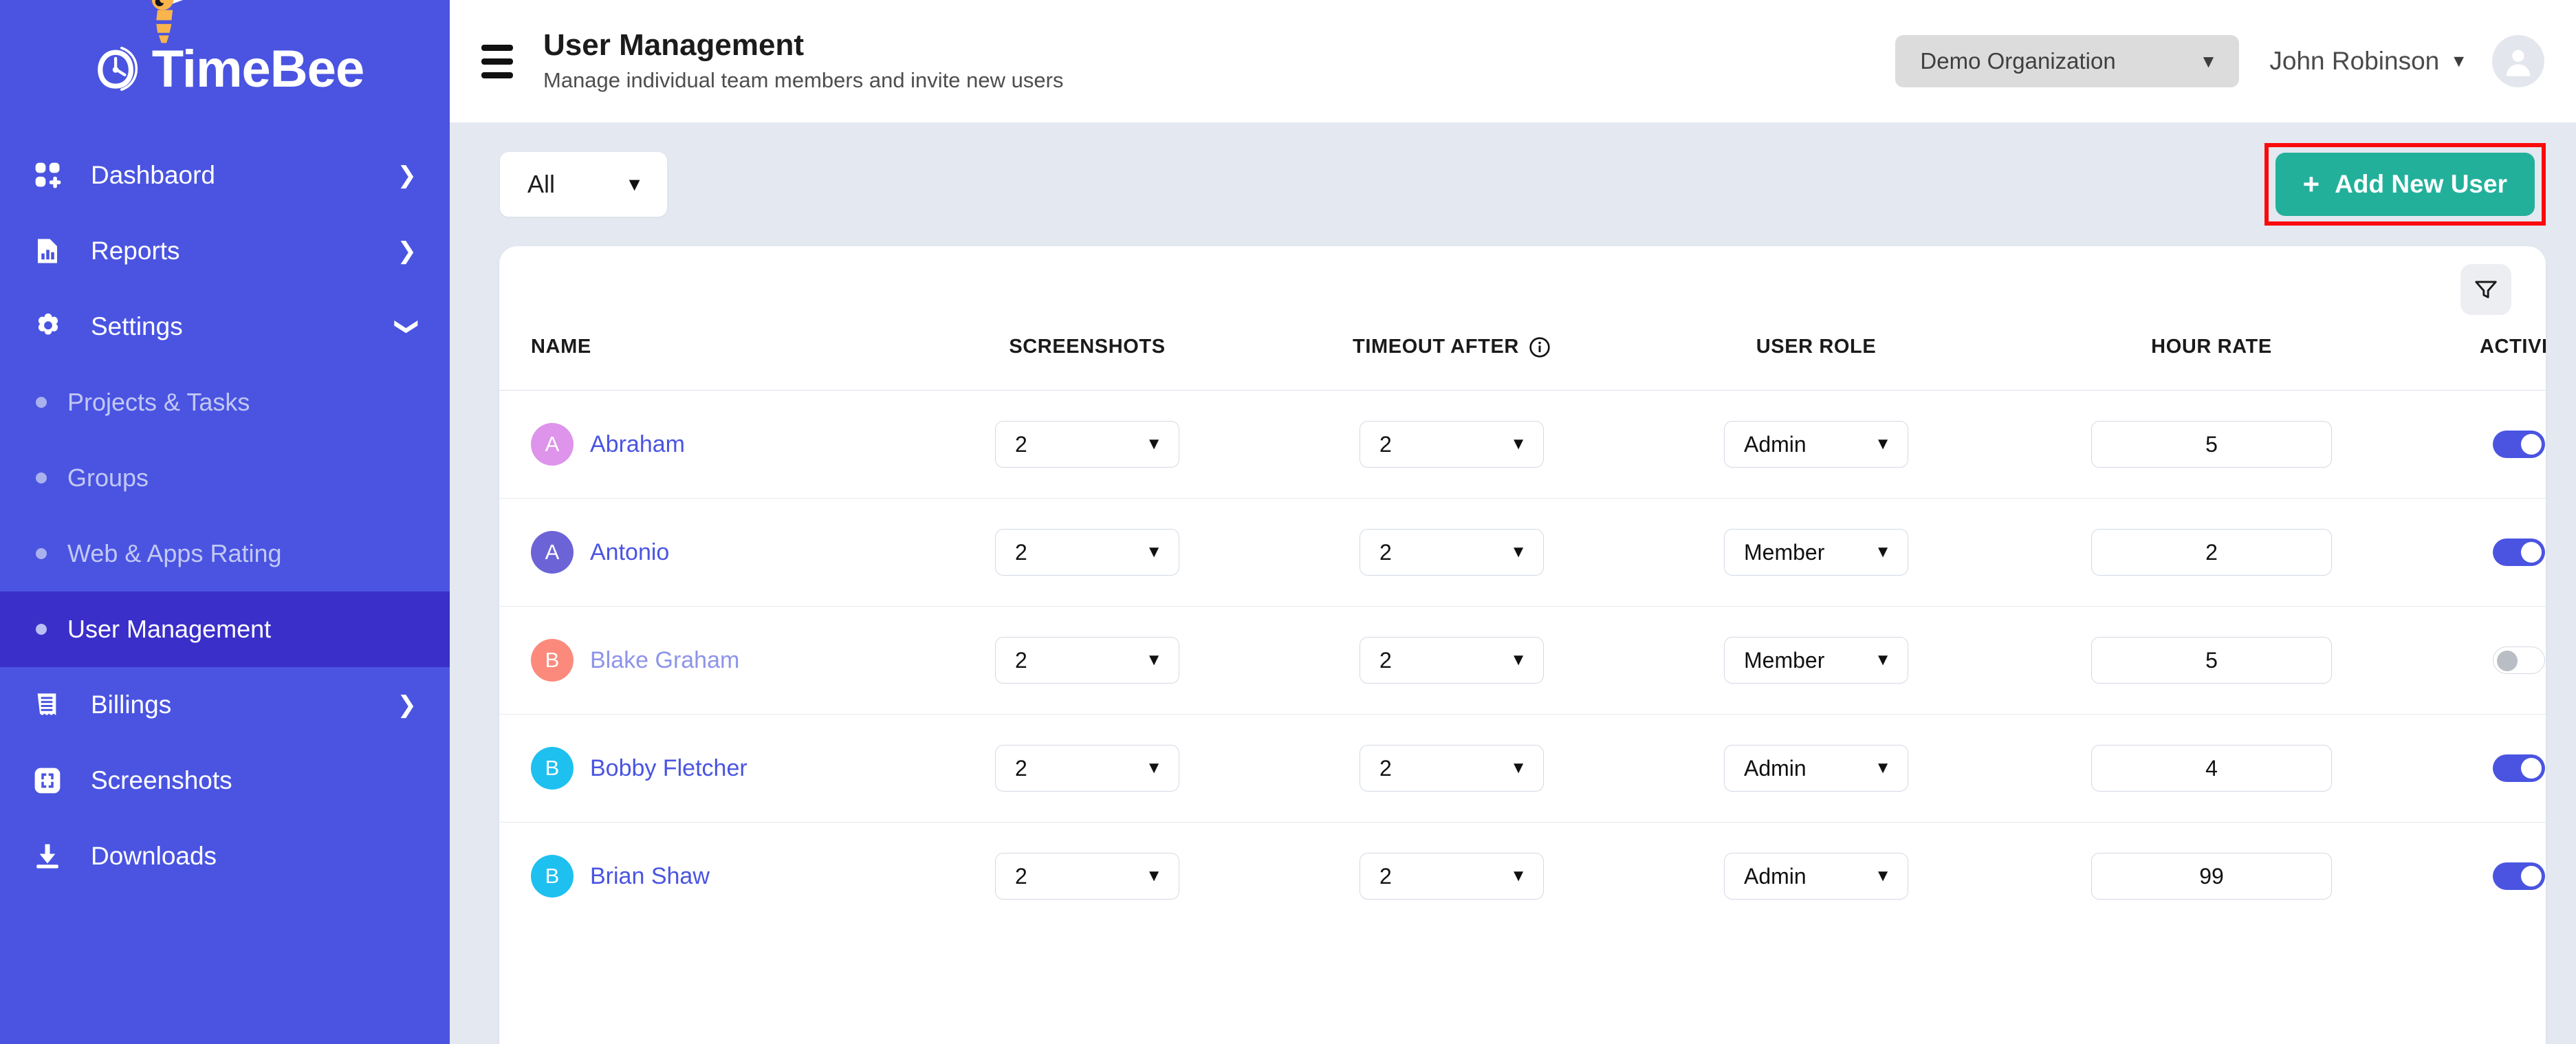  I want to click on user-role-value: Member, so click(1784, 552).